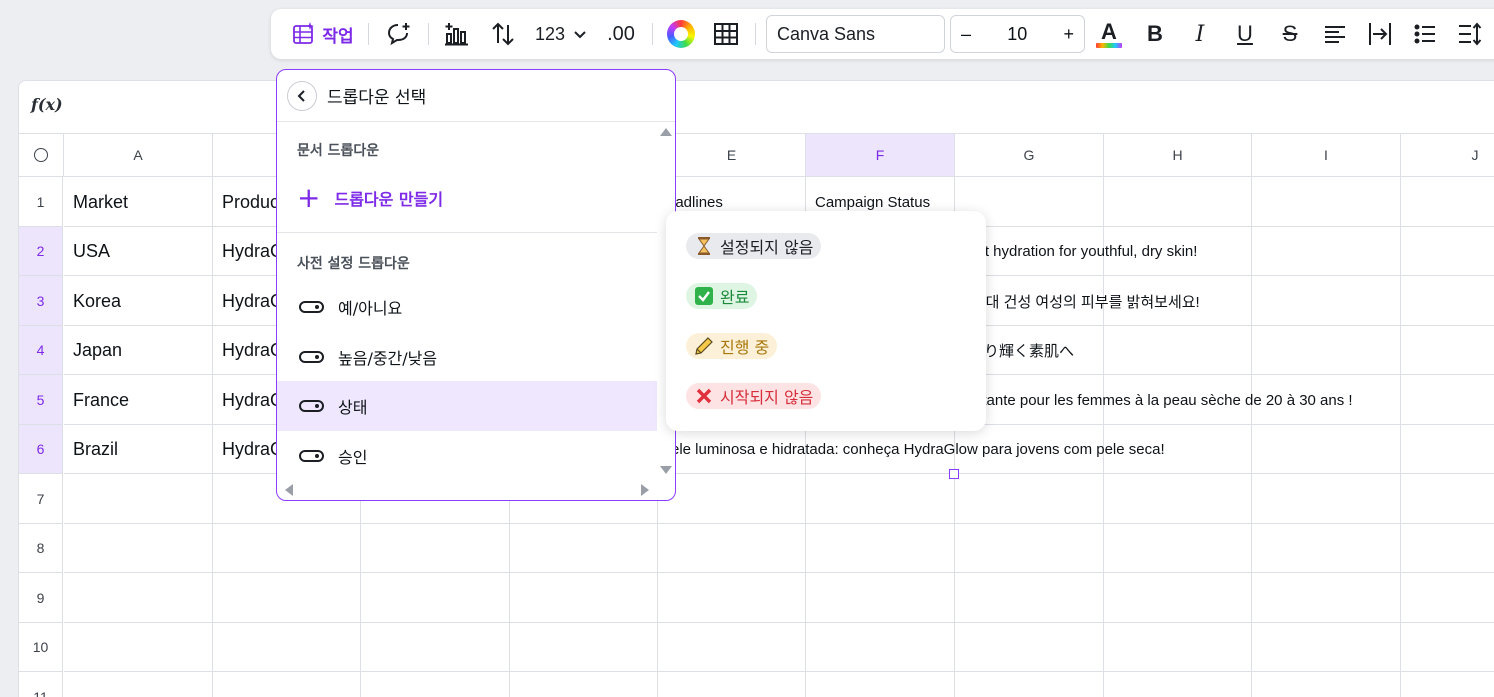  What do you see at coordinates (138, 301) in the screenshot?
I see `cell-a3: Korea` at bounding box center [138, 301].